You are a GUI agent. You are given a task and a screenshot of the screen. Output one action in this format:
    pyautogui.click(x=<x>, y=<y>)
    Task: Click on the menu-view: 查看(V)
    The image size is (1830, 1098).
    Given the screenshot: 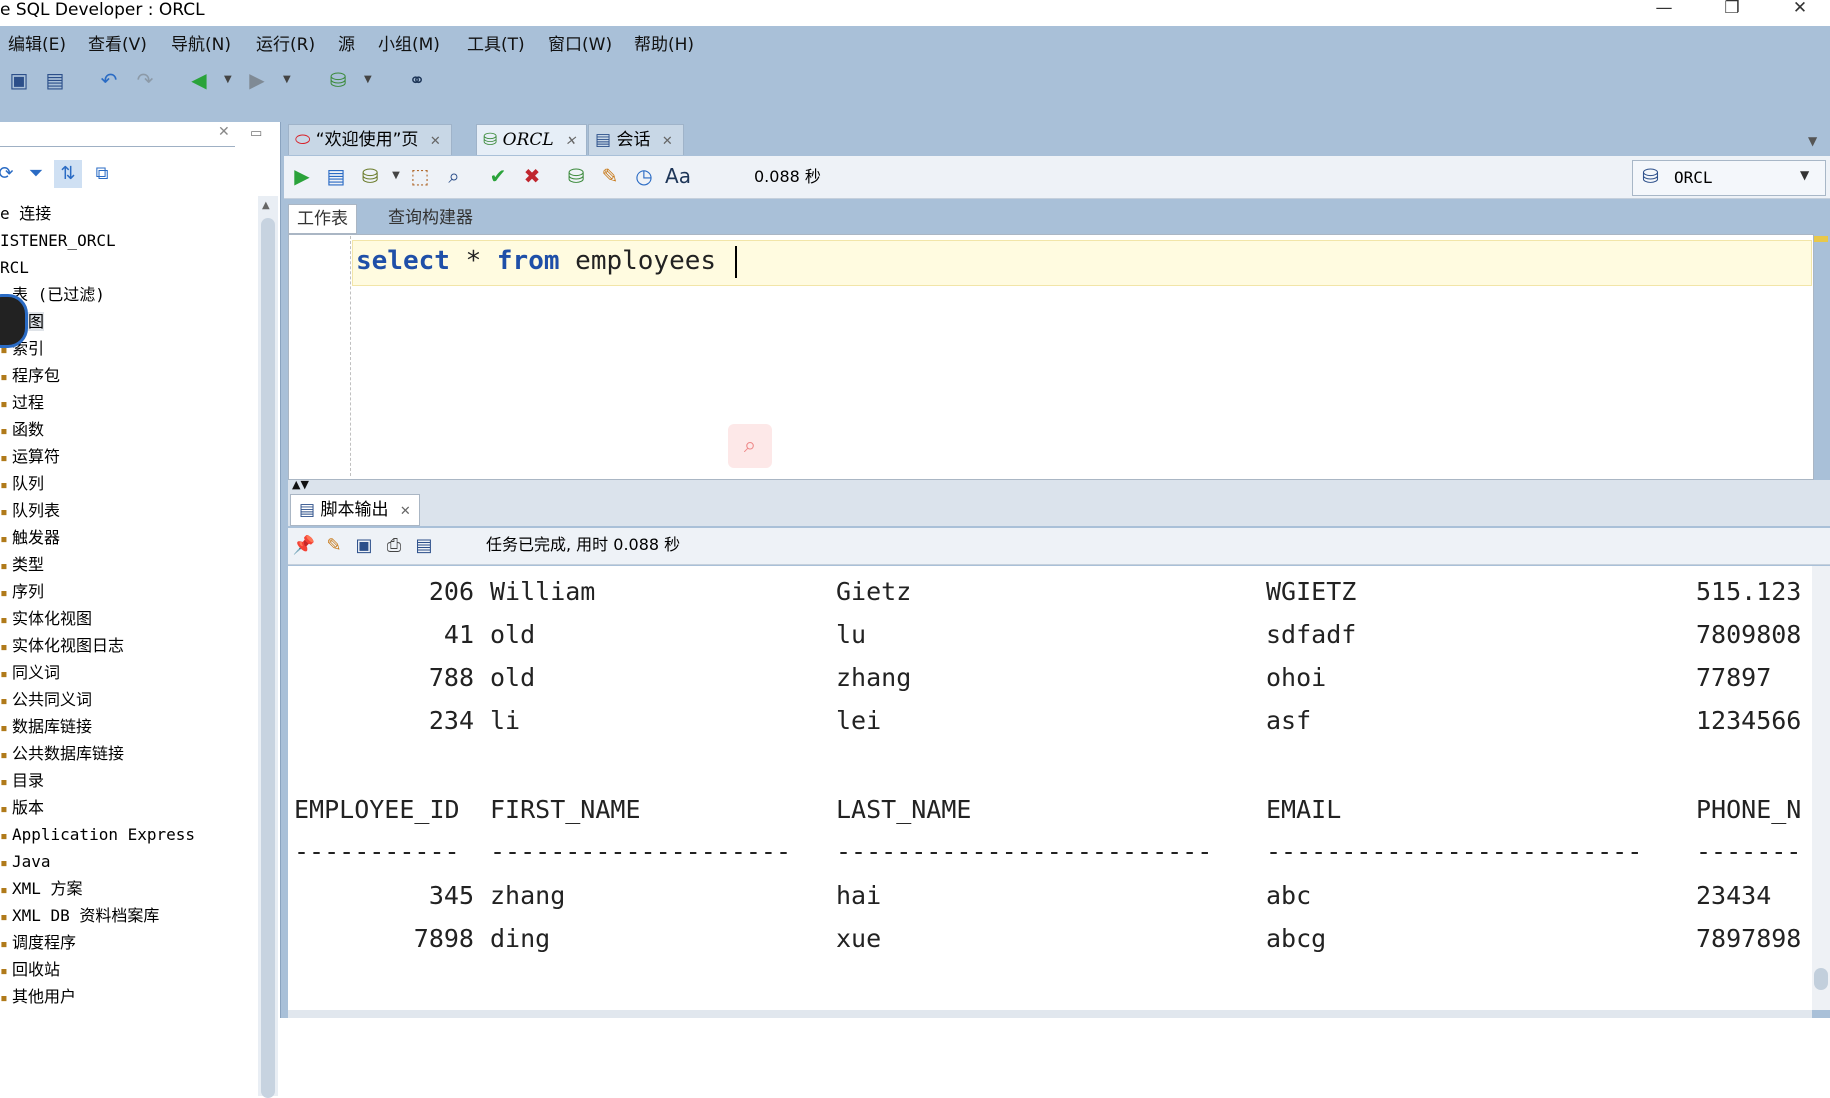 What is the action you would take?
    pyautogui.click(x=117, y=45)
    